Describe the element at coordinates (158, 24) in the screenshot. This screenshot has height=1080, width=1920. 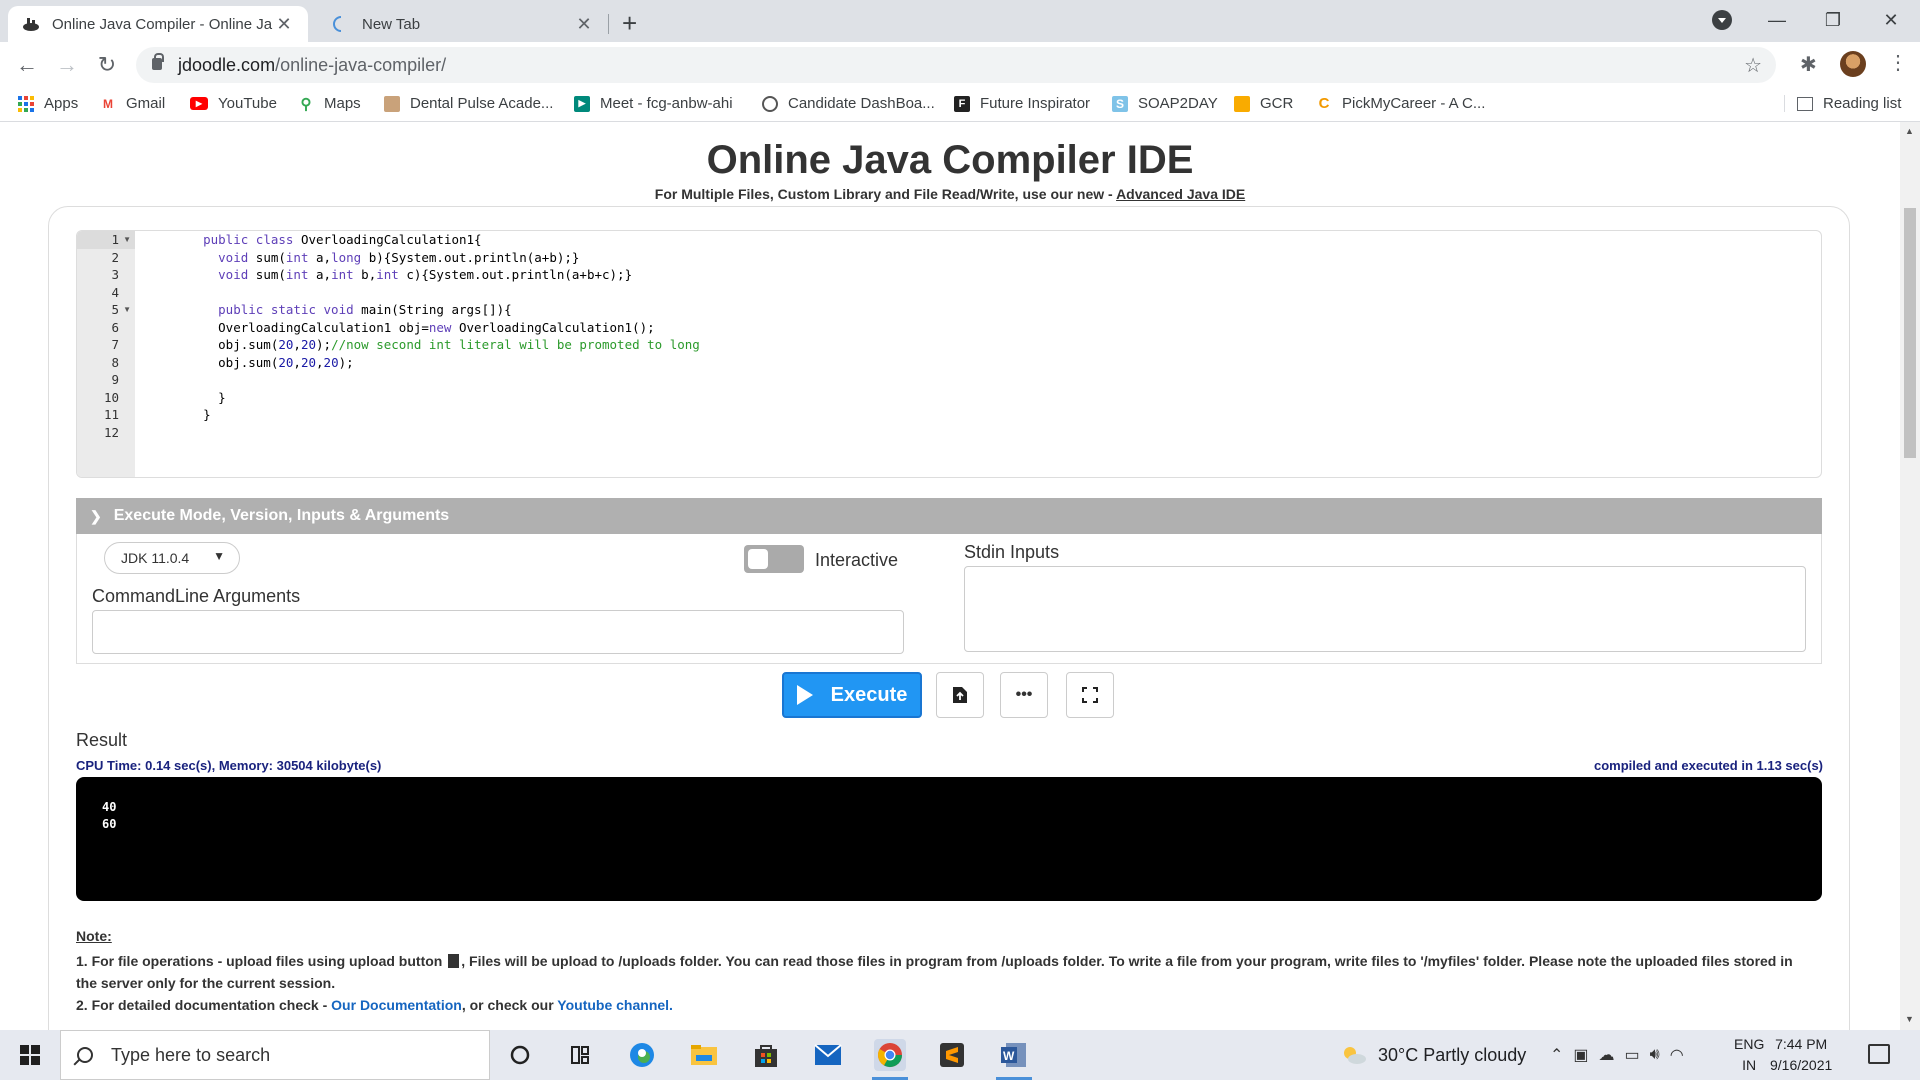
I see `tab-jdoodle: Online Java Compiler - Online Ja ✕` at that location.